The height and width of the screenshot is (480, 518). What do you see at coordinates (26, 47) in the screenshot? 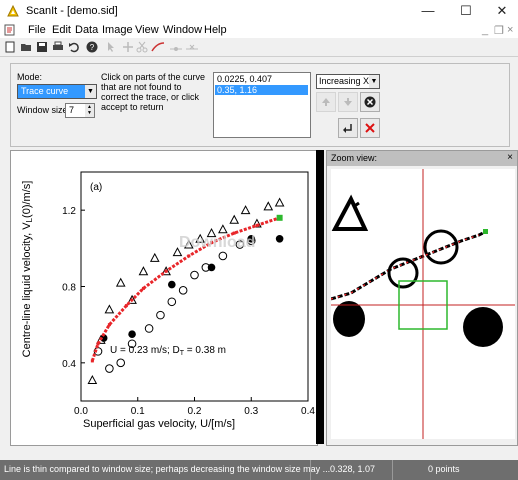
I see `open-icon` at bounding box center [26, 47].